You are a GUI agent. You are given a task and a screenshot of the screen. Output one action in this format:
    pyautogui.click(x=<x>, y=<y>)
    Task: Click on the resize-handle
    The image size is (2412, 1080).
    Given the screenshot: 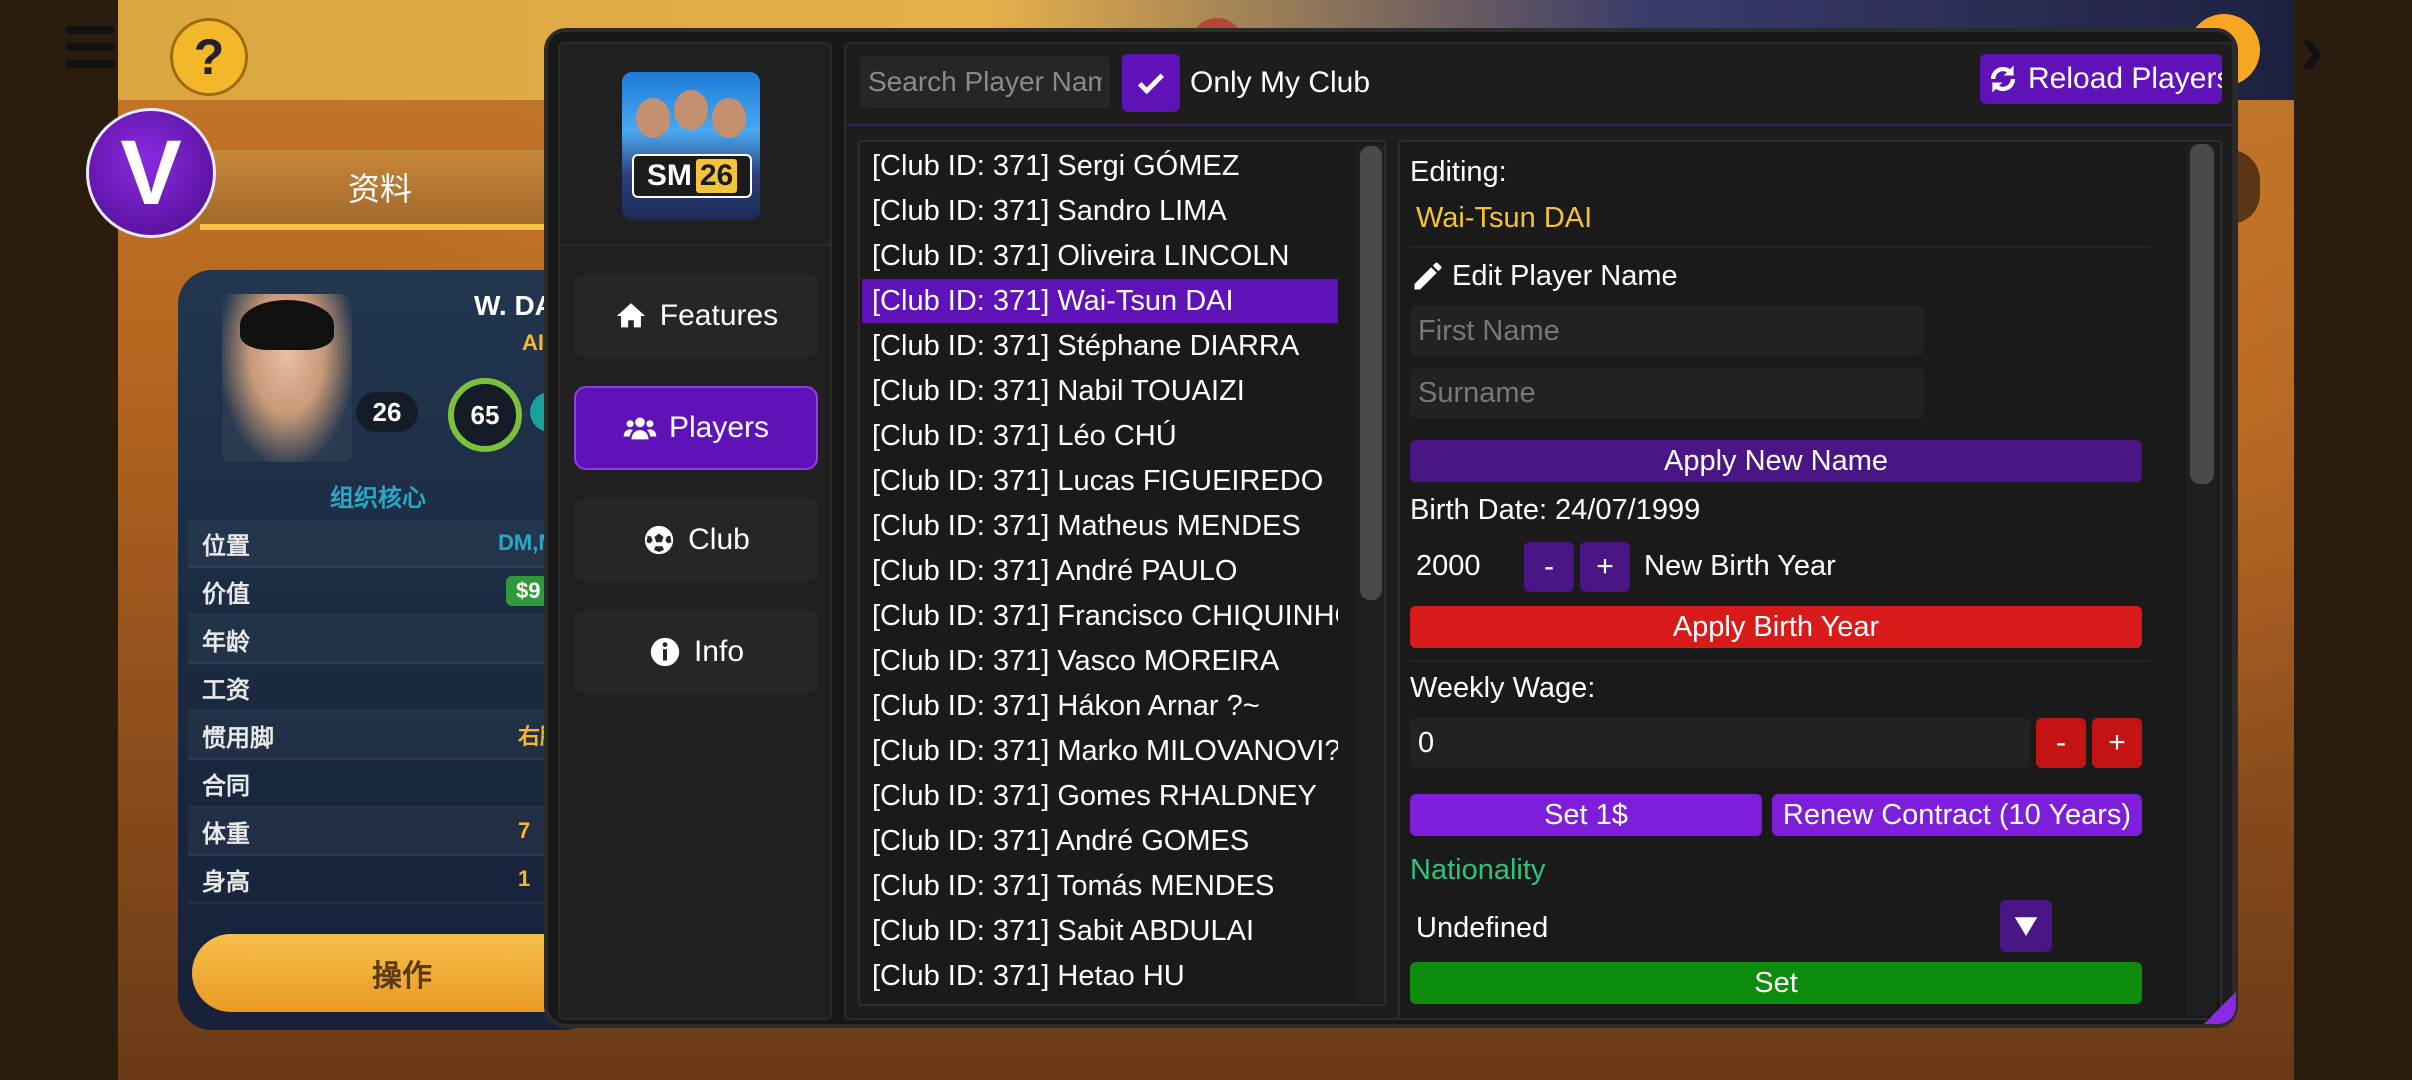 What is the action you would take?
    pyautogui.click(x=2220, y=1008)
    